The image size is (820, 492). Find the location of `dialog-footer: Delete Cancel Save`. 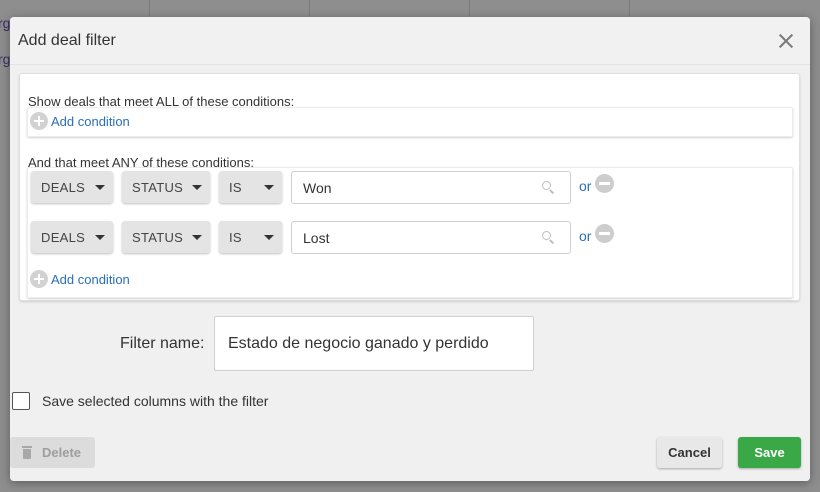

dialog-footer: Delete Cancel Save is located at coordinates (410, 452).